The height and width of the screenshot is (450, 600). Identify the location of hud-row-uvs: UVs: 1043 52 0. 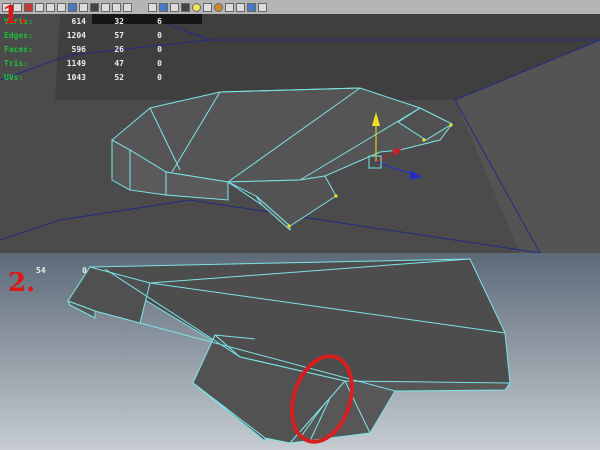
(83, 77).